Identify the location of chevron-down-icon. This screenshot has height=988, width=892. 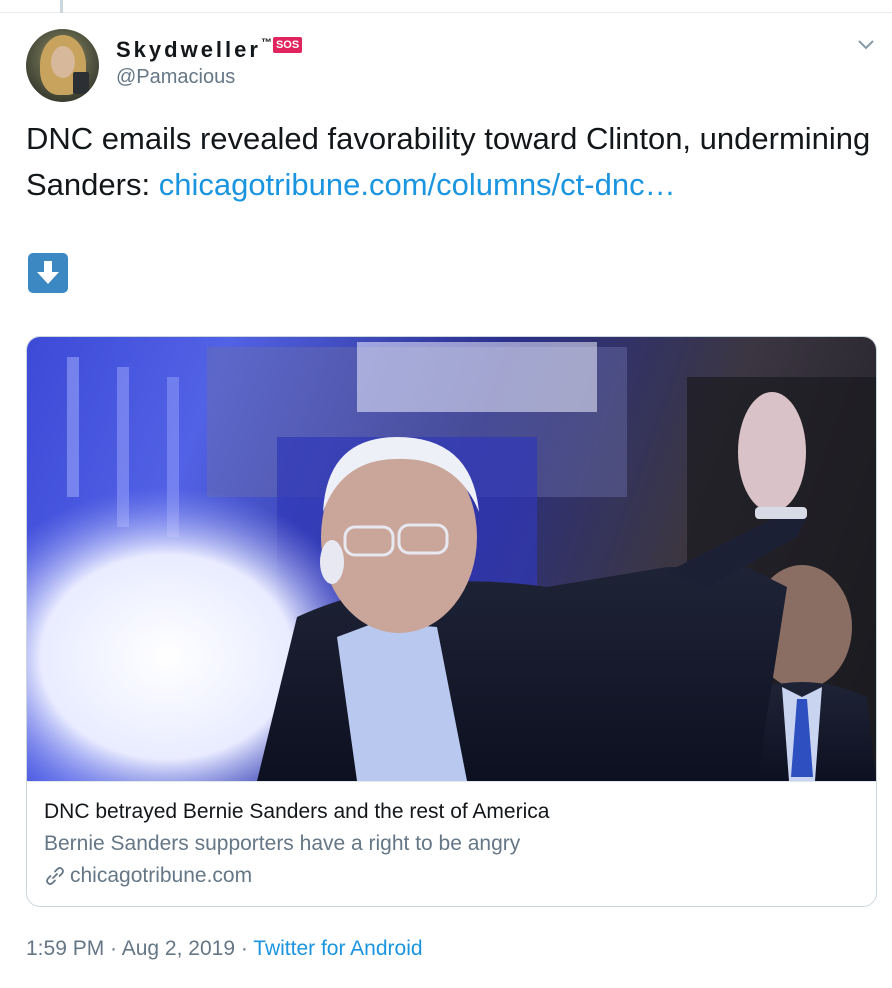
(866, 45).